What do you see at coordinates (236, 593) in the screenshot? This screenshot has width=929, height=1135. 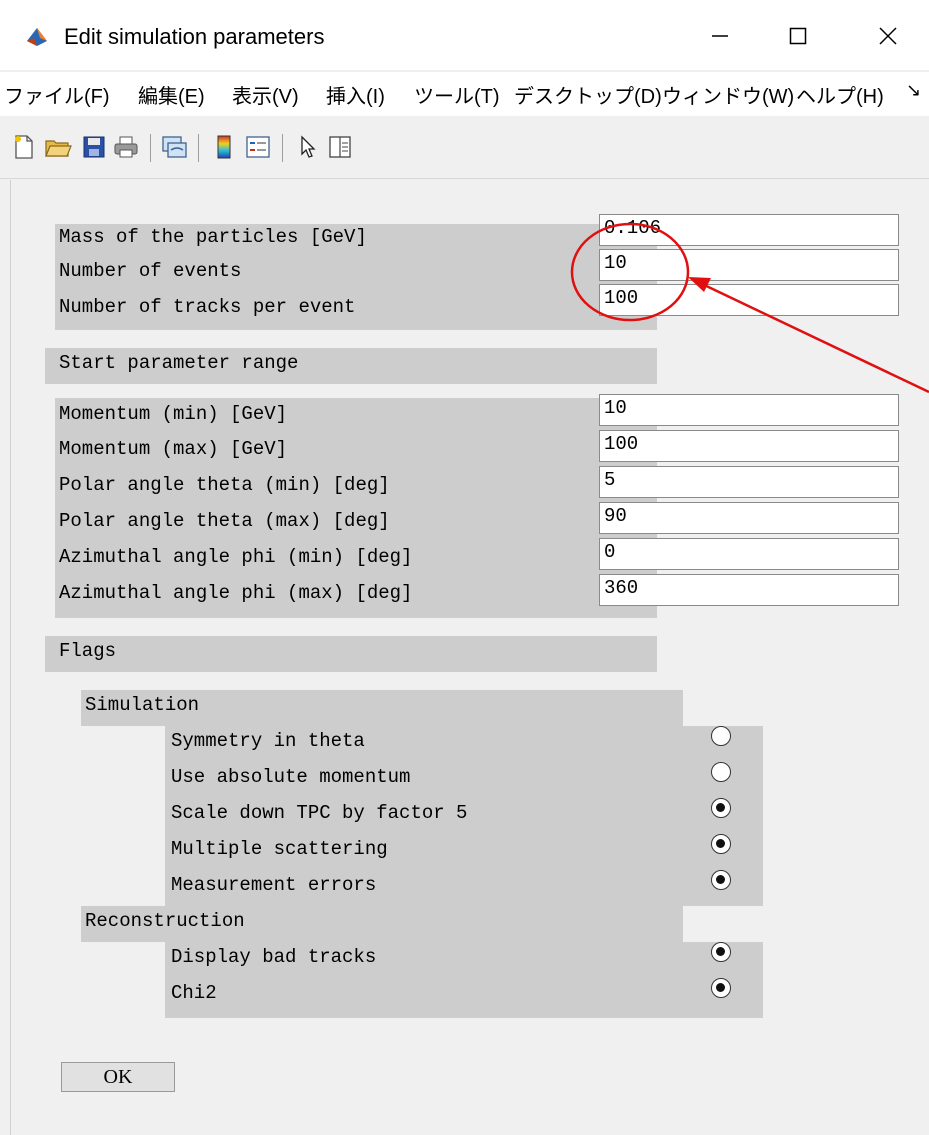 I see `phi-max-label: Azimuthal angle phi (max) [deg]` at bounding box center [236, 593].